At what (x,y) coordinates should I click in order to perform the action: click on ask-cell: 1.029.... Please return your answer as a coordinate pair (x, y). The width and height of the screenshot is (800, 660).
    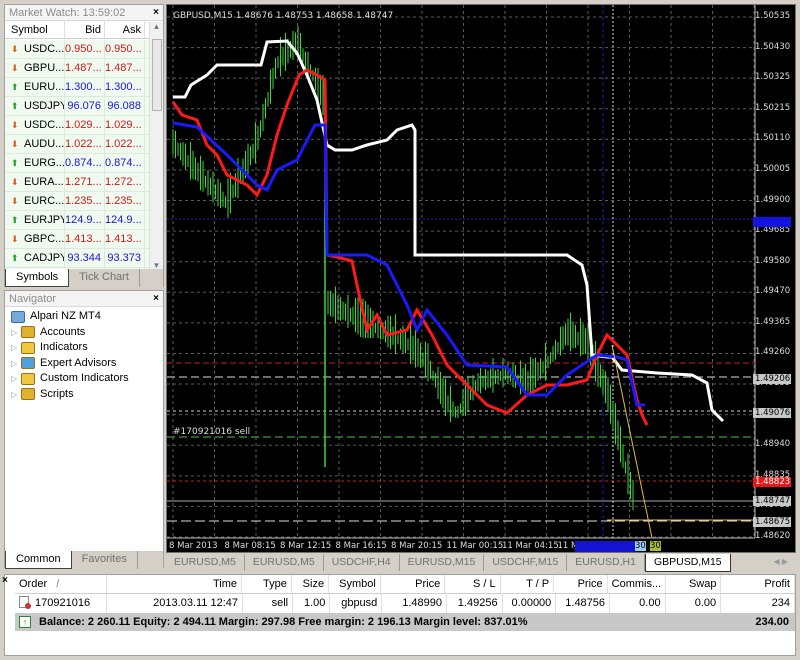
    Looking at the image, I should click on (125, 125).